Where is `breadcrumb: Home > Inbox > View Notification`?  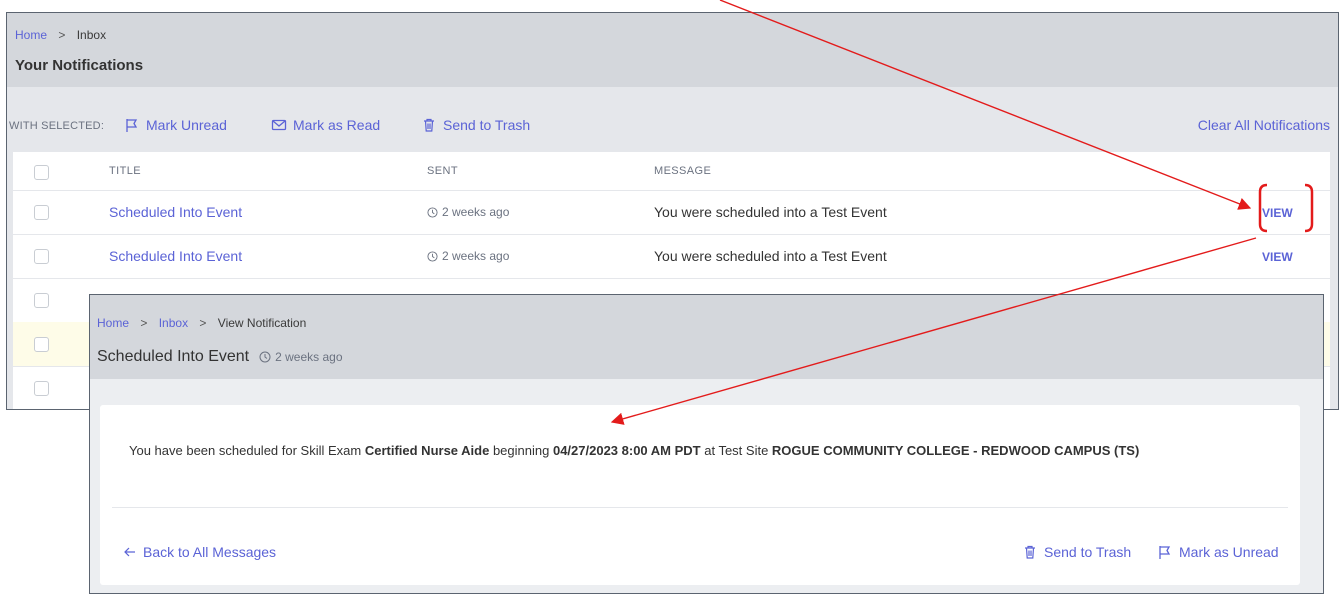
breadcrumb: Home > Inbox > View Notification is located at coordinates (201, 323).